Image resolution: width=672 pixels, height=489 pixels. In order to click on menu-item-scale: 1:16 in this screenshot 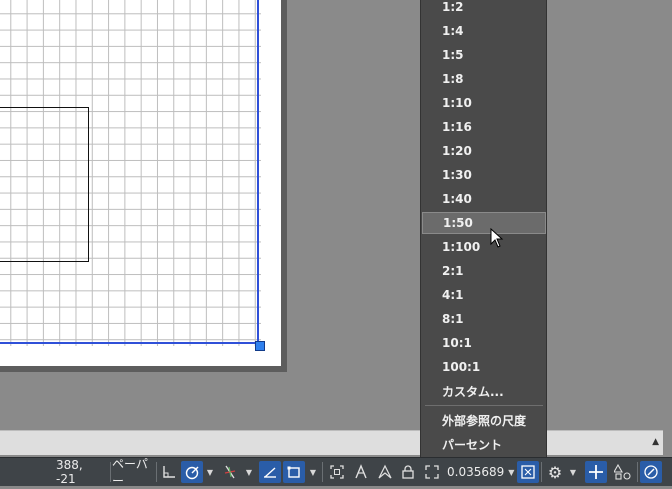, I will do `click(484, 127)`.